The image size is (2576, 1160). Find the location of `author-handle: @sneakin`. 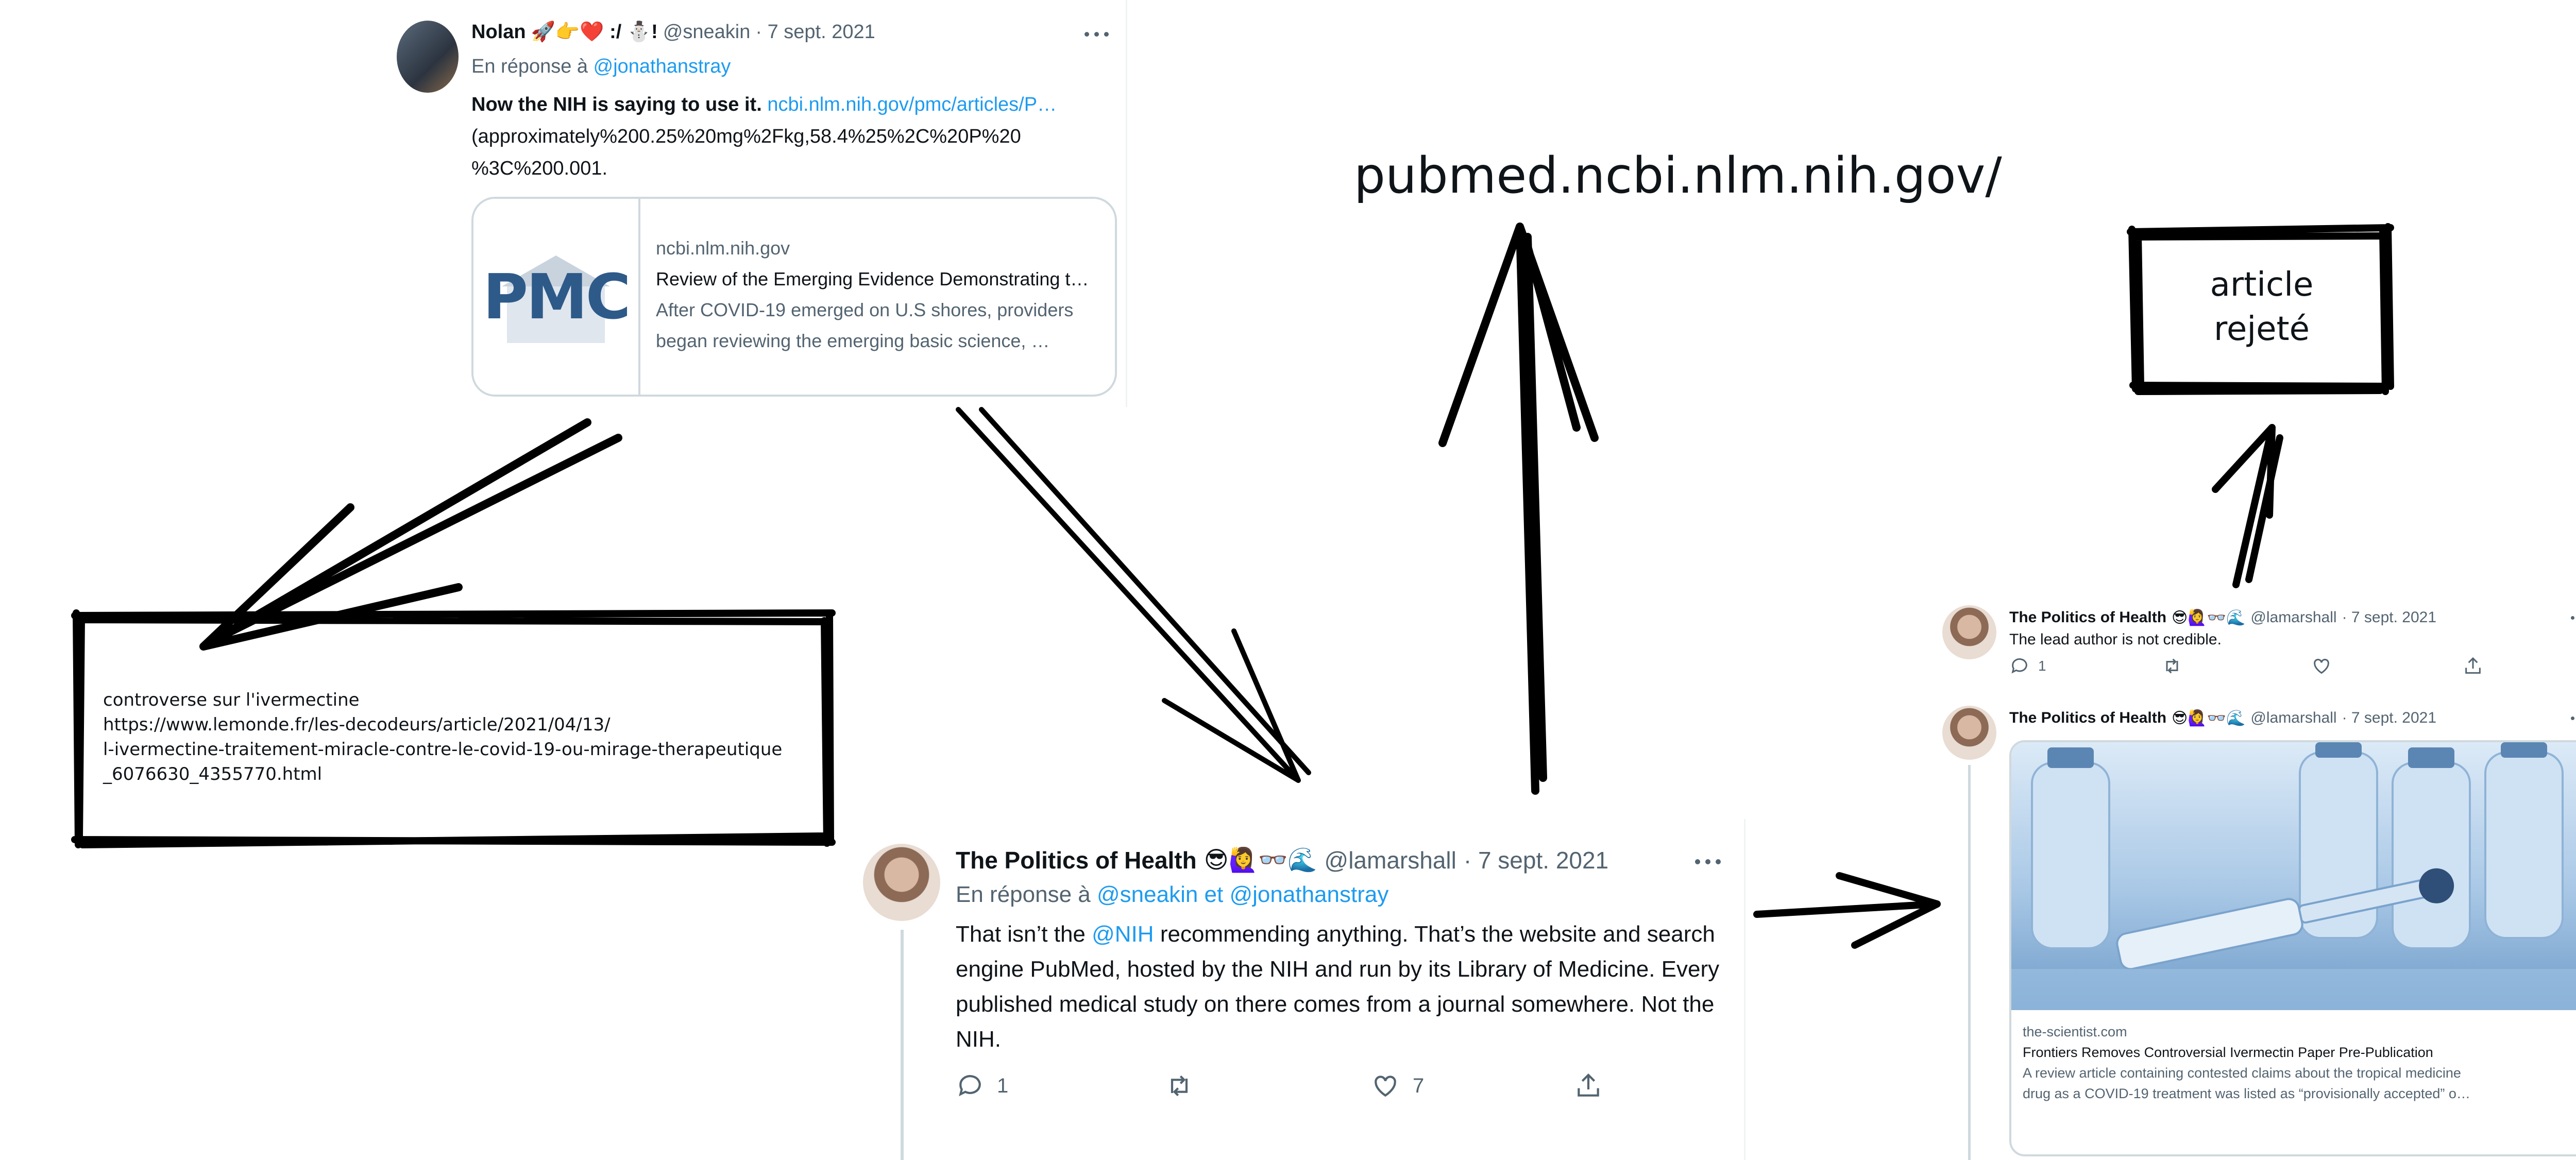

author-handle: @sneakin is located at coordinates (707, 32).